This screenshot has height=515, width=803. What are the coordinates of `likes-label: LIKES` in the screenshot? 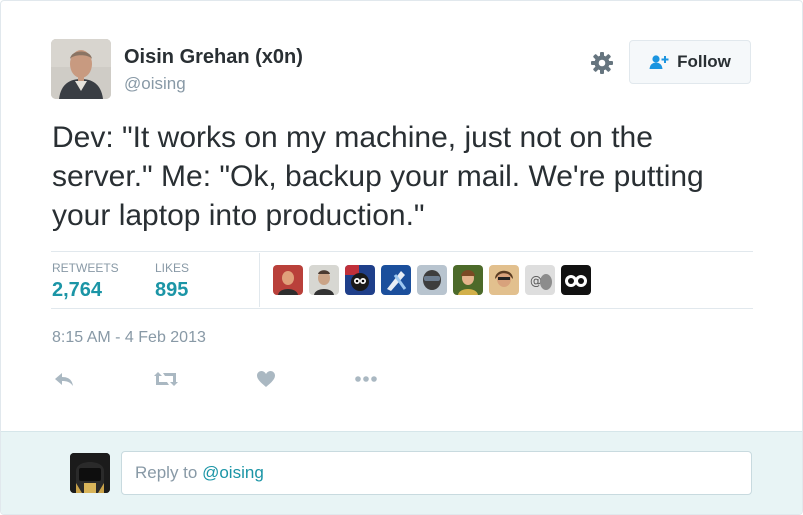 It's located at (172, 268).